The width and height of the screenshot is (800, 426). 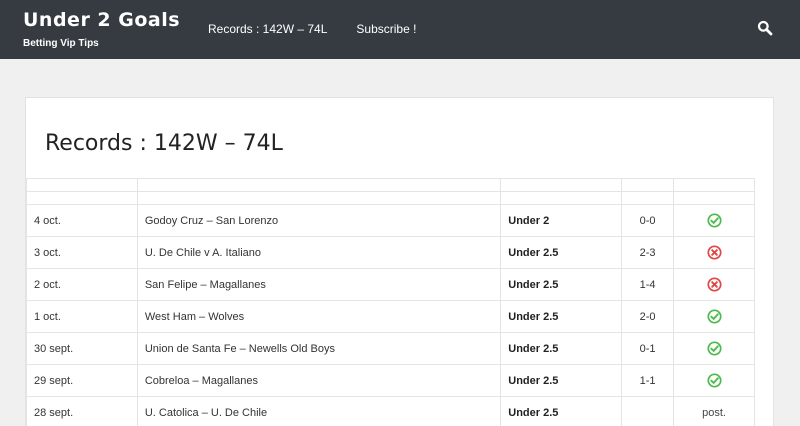 What do you see at coordinates (61, 43) in the screenshot?
I see `site-tagline: Betting Vip Tips` at bounding box center [61, 43].